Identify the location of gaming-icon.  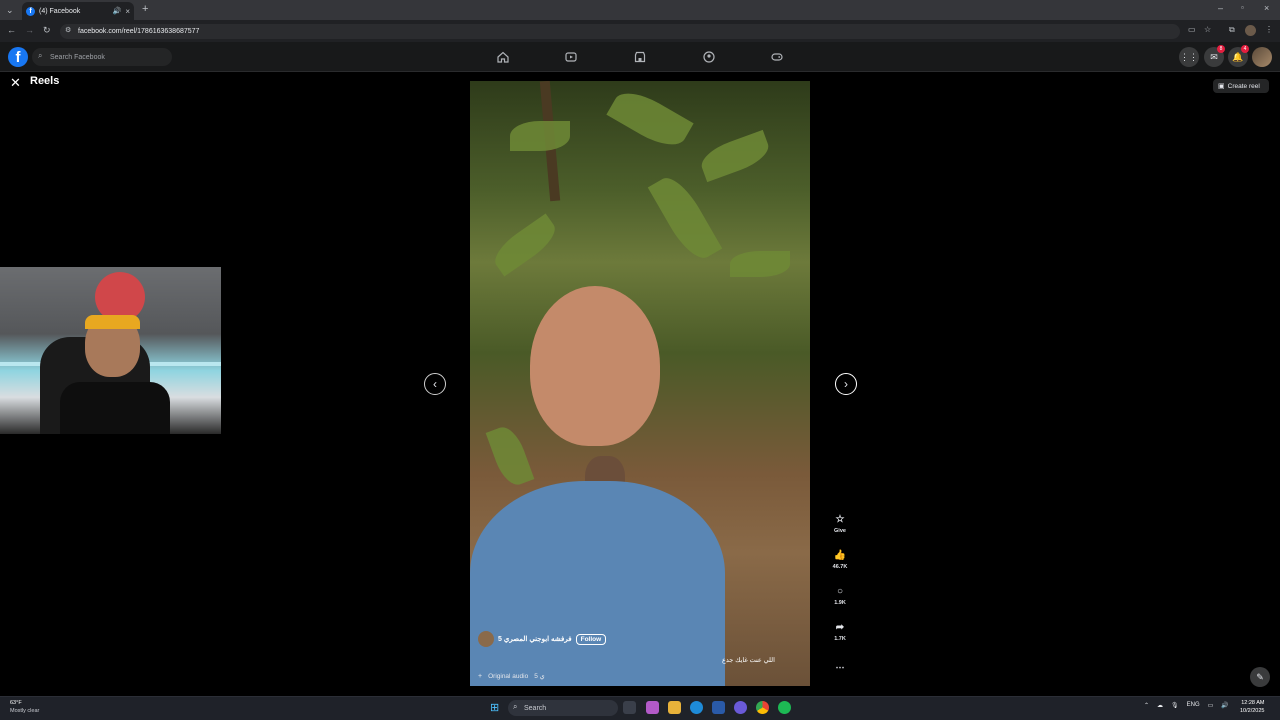
(777, 57).